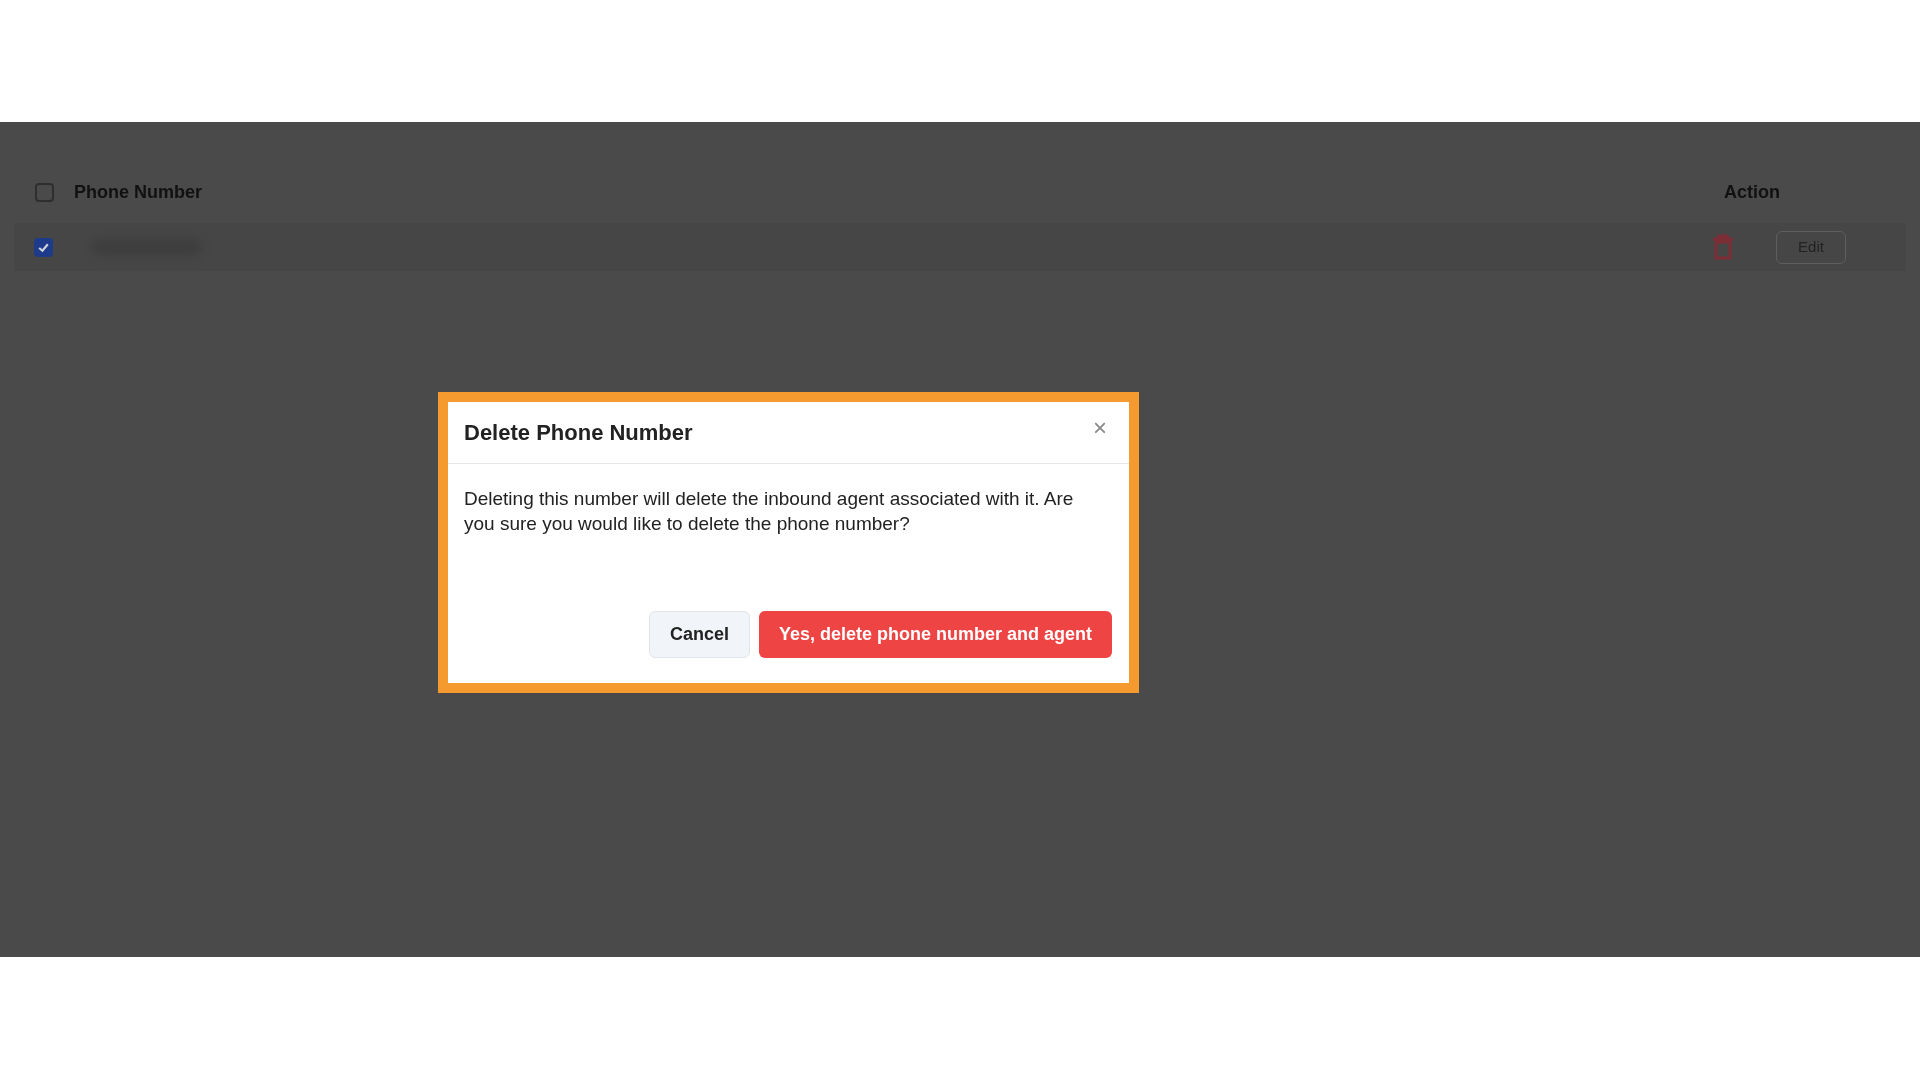 This screenshot has height=1080, width=1920. What do you see at coordinates (935, 634) in the screenshot?
I see `delete-button: Yes, delete phone number and agent` at bounding box center [935, 634].